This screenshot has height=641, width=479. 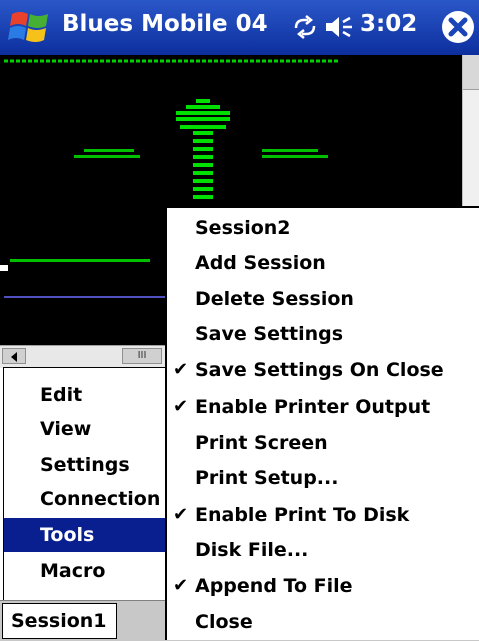 I want to click on submenu-label: Add Session, so click(x=260, y=263).